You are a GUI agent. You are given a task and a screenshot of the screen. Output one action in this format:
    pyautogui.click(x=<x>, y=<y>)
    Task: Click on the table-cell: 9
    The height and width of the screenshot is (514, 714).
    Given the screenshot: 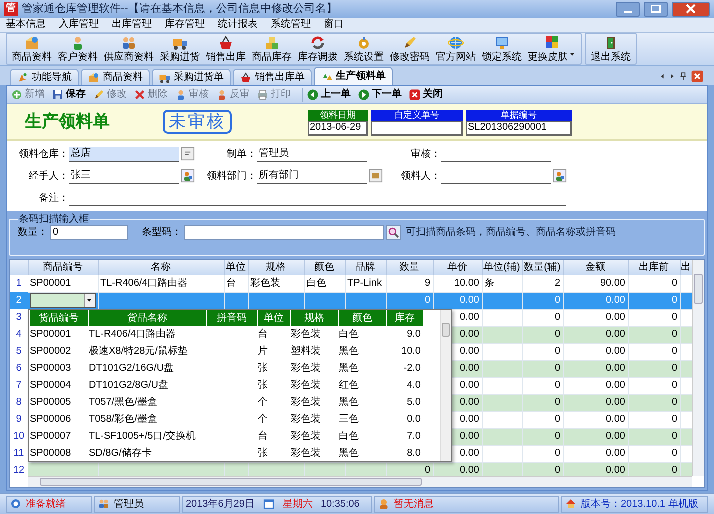 What is the action you would take?
    pyautogui.click(x=409, y=283)
    